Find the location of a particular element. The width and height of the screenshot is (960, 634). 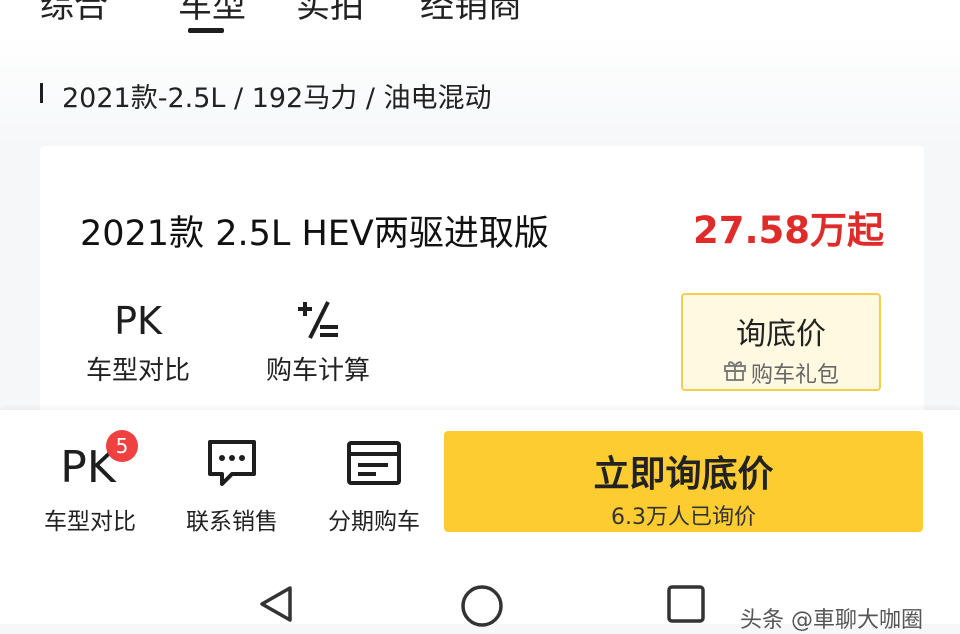

model-price: 27.58万起 is located at coordinates (788, 230).